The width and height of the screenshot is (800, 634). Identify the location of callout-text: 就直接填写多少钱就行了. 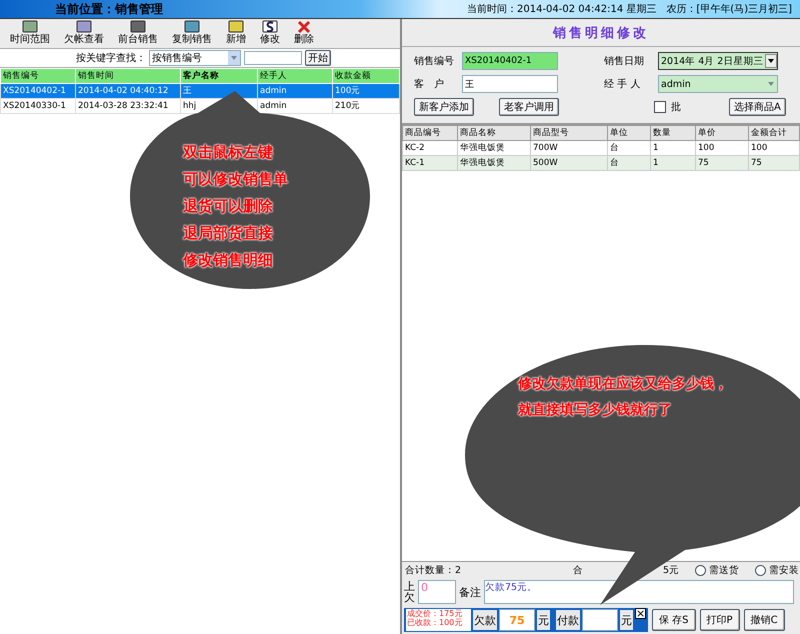
(595, 410).